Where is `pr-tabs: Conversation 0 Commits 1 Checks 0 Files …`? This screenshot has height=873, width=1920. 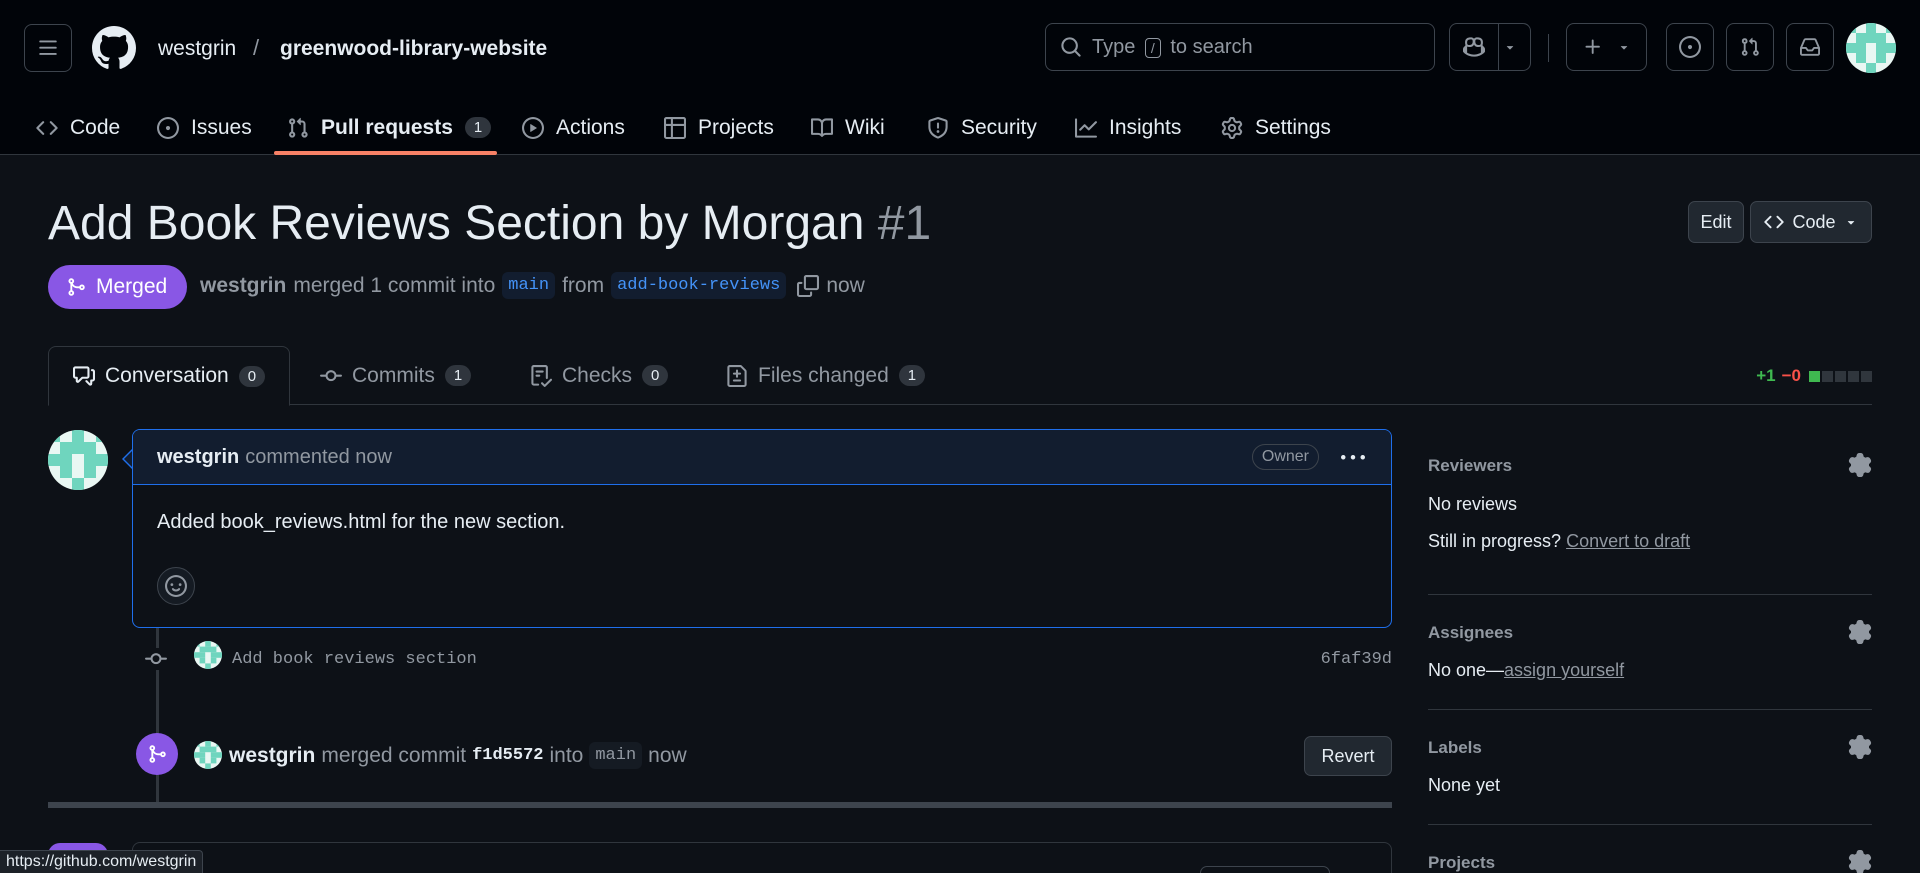 pr-tabs: Conversation 0 Commits 1 Checks 0 Files … is located at coordinates (960, 376).